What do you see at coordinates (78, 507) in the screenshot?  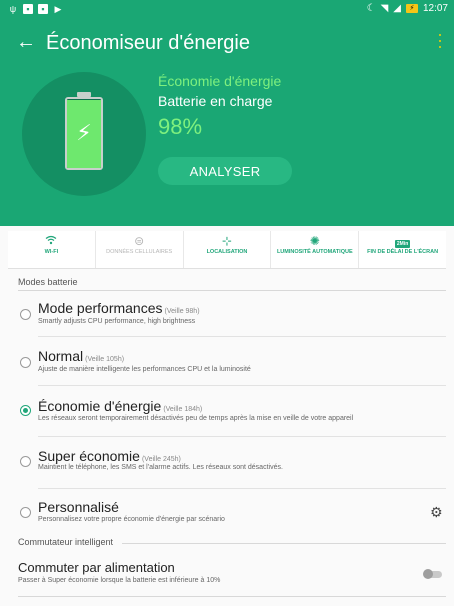 I see `mode-title: Personnalisé` at bounding box center [78, 507].